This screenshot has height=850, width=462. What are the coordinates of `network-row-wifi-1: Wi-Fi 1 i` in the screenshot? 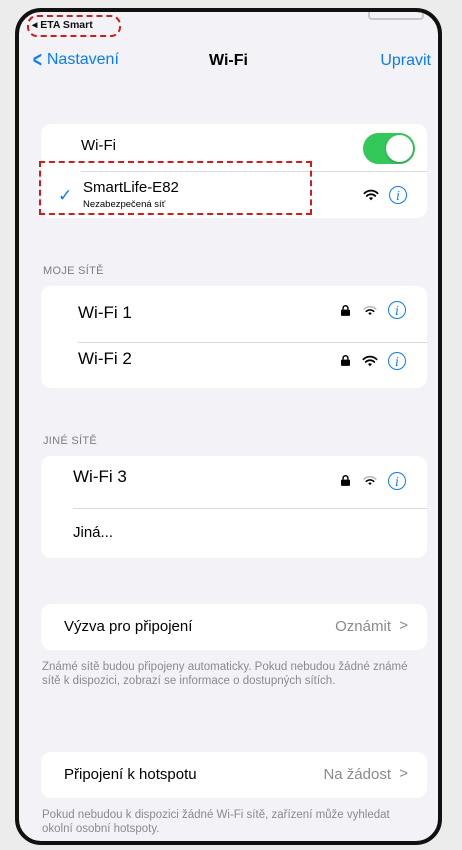 It's located at (234, 311).